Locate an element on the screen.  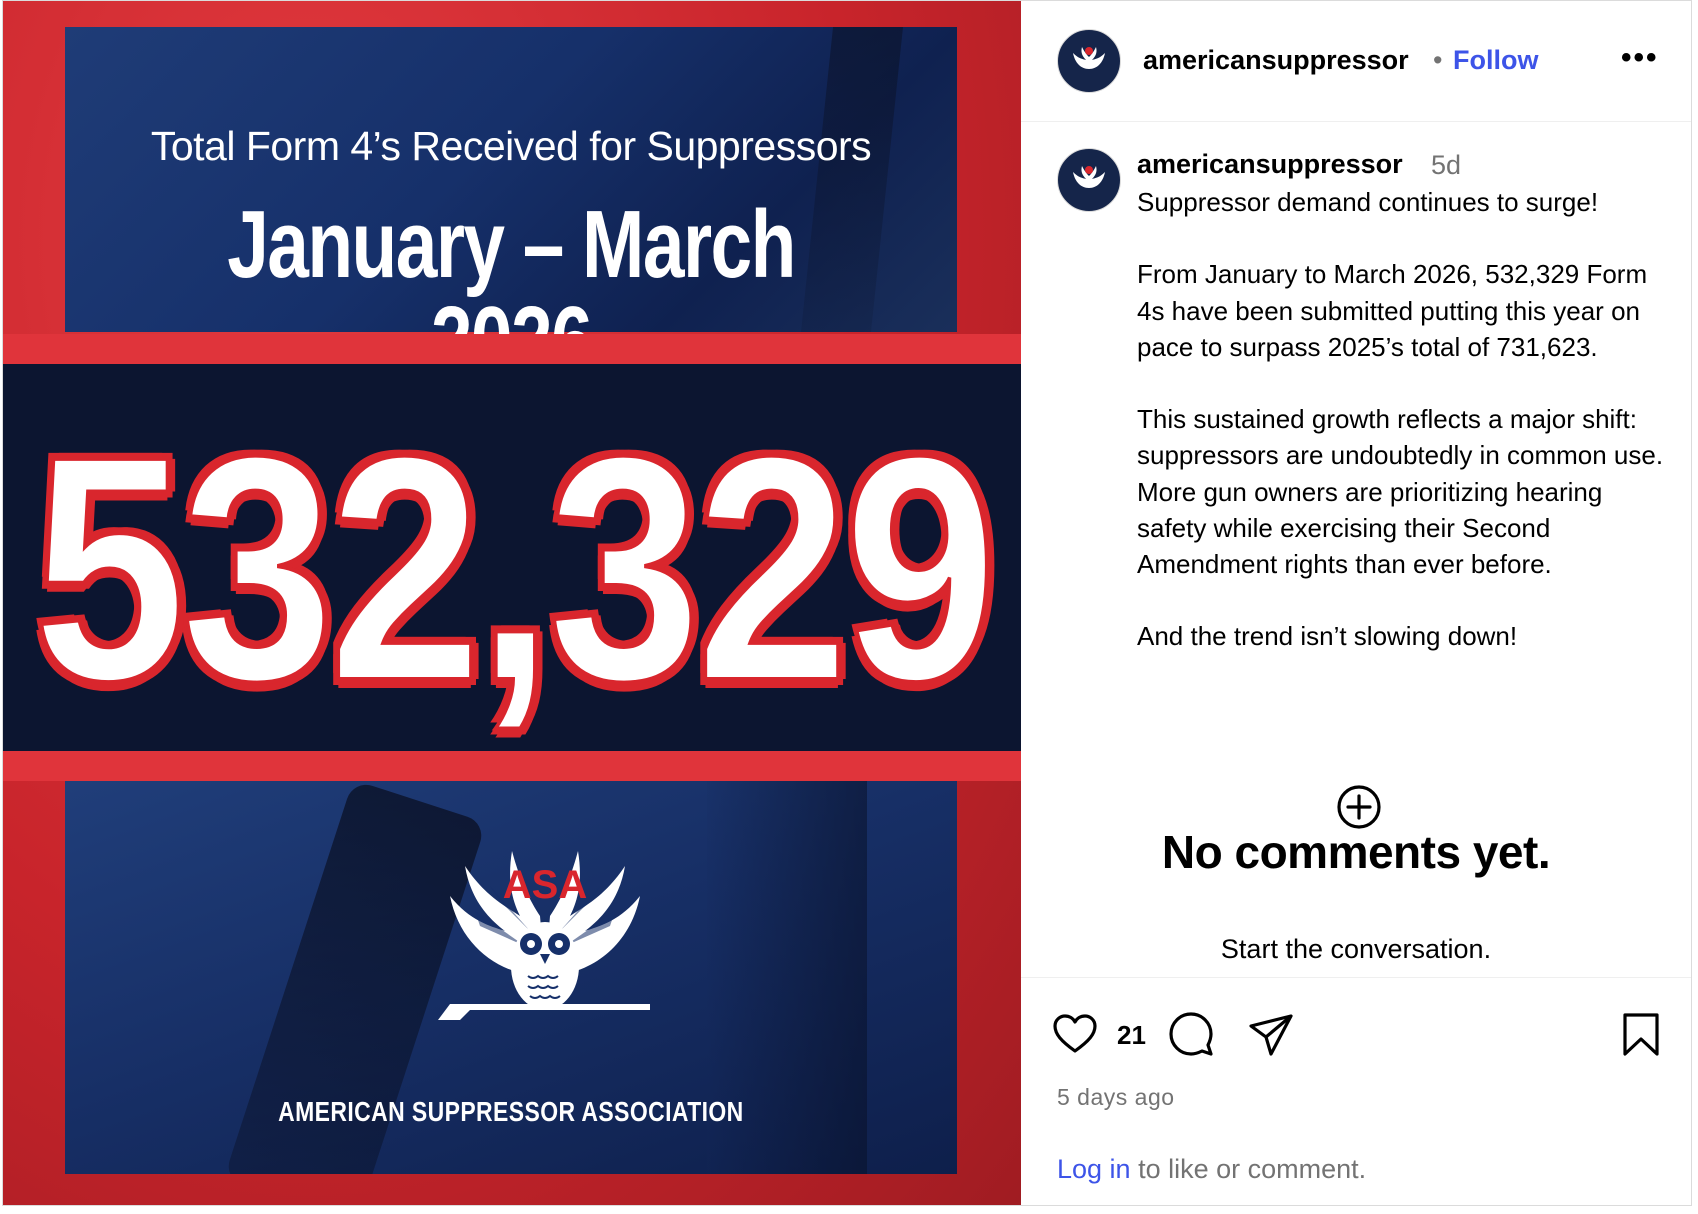
add-comment-icon is located at coordinates (1359, 807).